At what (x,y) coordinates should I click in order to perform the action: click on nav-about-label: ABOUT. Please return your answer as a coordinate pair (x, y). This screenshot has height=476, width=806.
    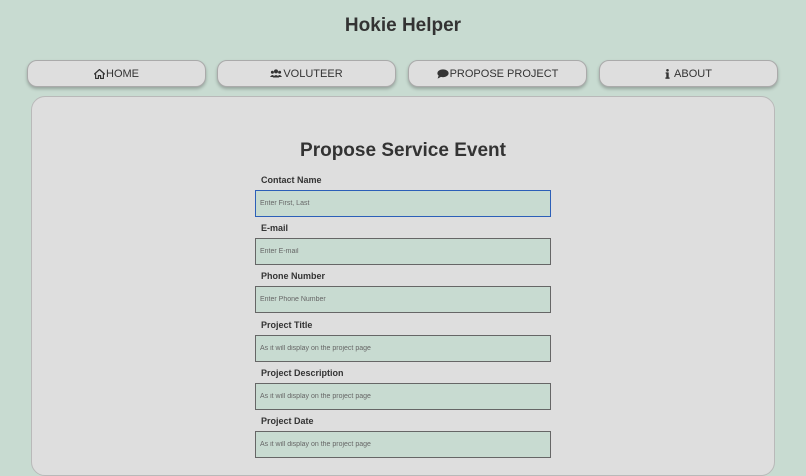
    Looking at the image, I should click on (693, 73).